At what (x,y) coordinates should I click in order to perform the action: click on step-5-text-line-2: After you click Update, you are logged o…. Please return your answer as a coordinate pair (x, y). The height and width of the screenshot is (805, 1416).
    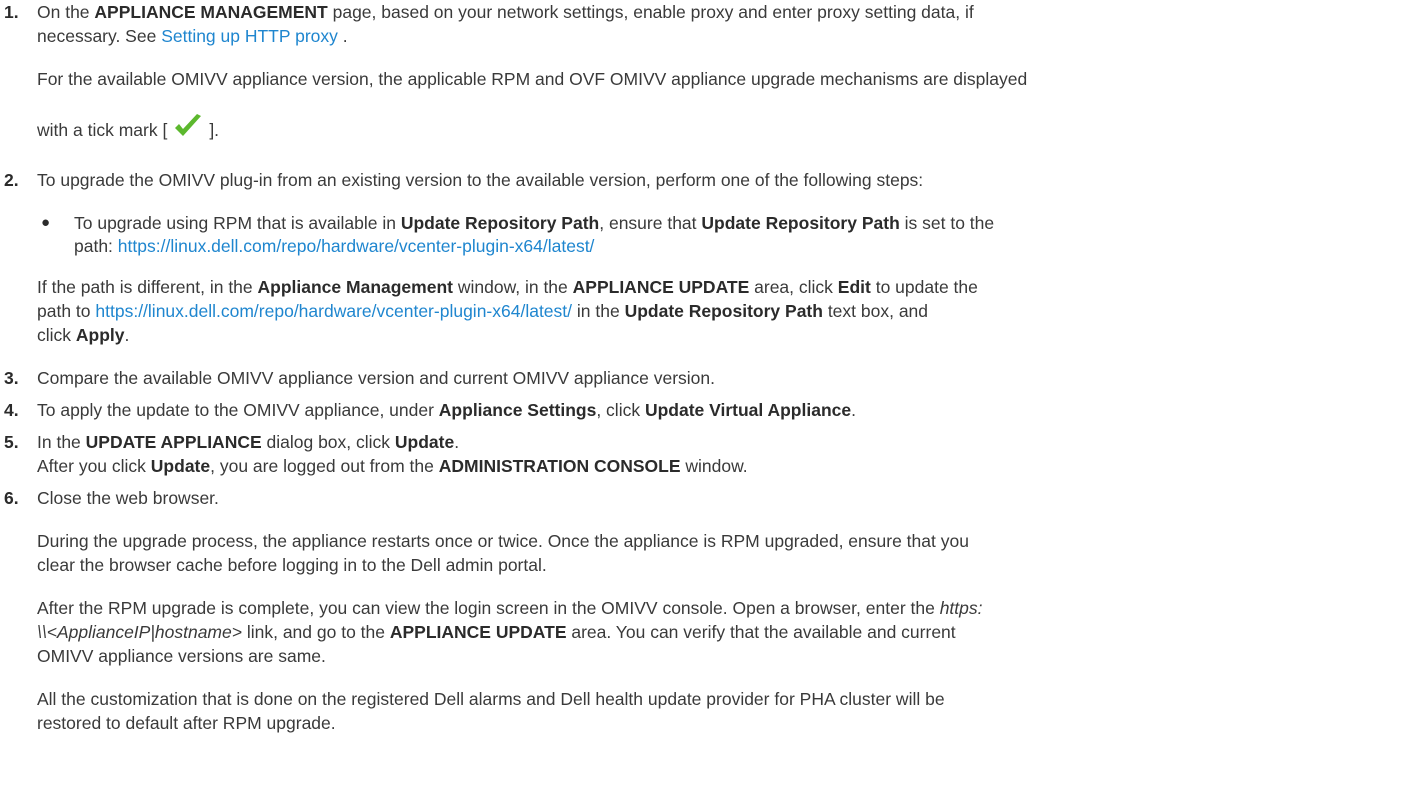
    Looking at the image, I should click on (392, 466).